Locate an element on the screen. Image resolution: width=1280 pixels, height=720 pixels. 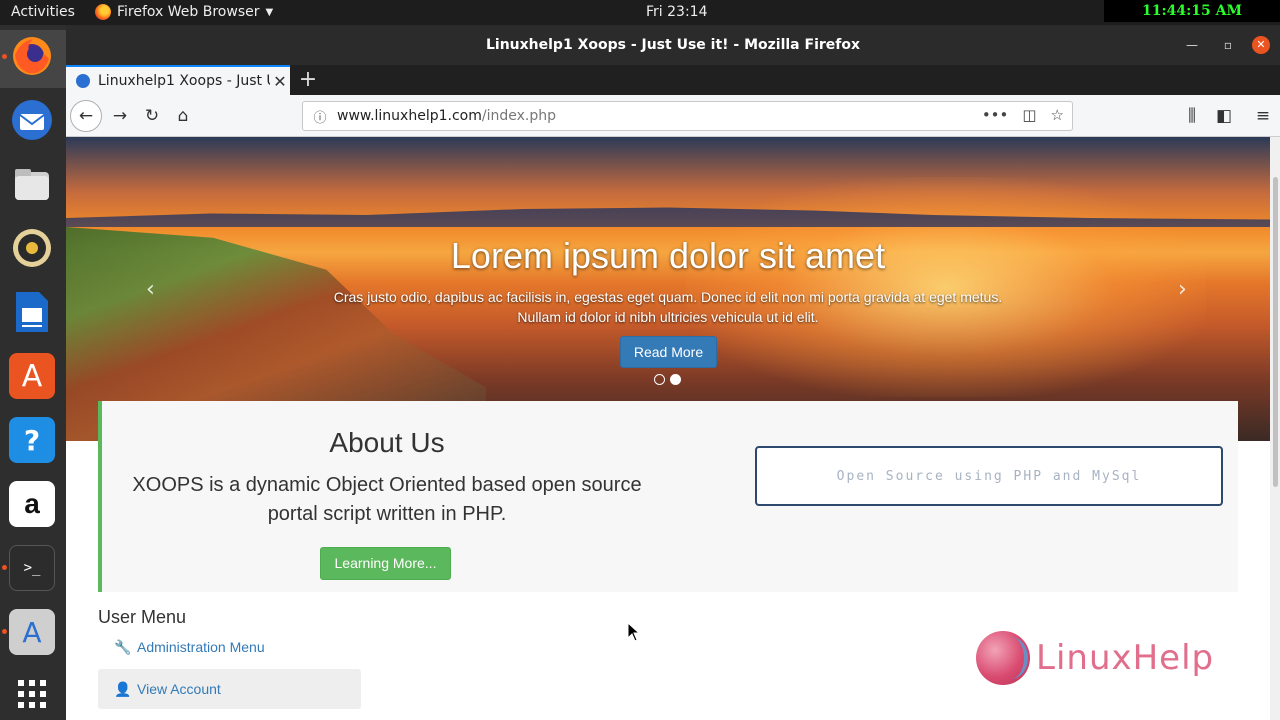
view-account-link: 👤 View Account is located at coordinates (229, 689).